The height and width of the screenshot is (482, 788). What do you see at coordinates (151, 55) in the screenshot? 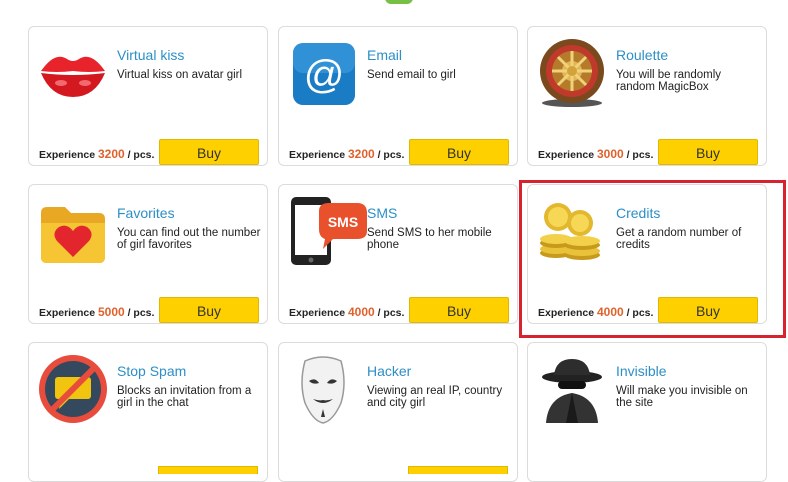
I see `item-title: Virtual kiss` at bounding box center [151, 55].